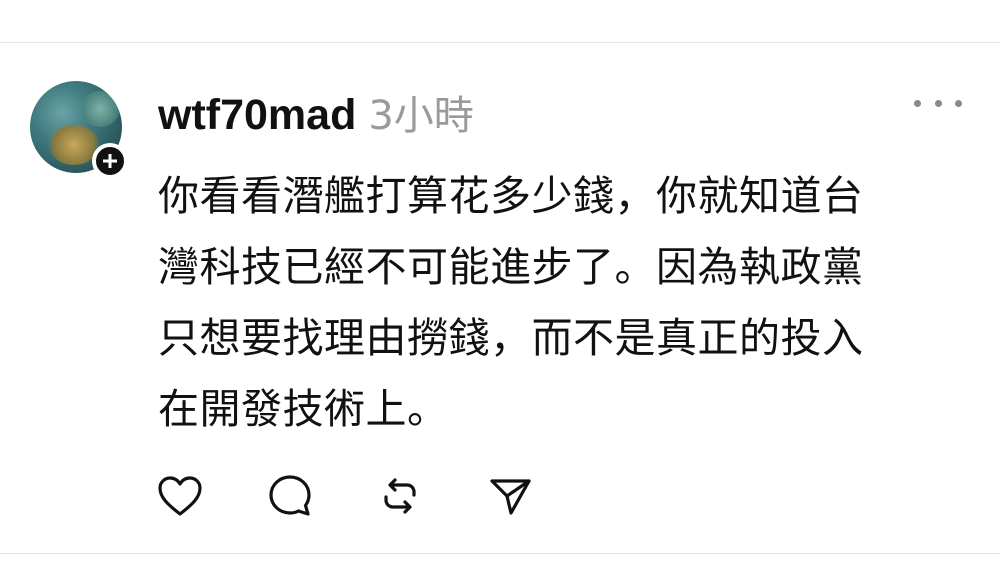 The image size is (1000, 571). Describe the element at coordinates (257, 115) in the screenshot. I see `username: wtf70mad` at that location.